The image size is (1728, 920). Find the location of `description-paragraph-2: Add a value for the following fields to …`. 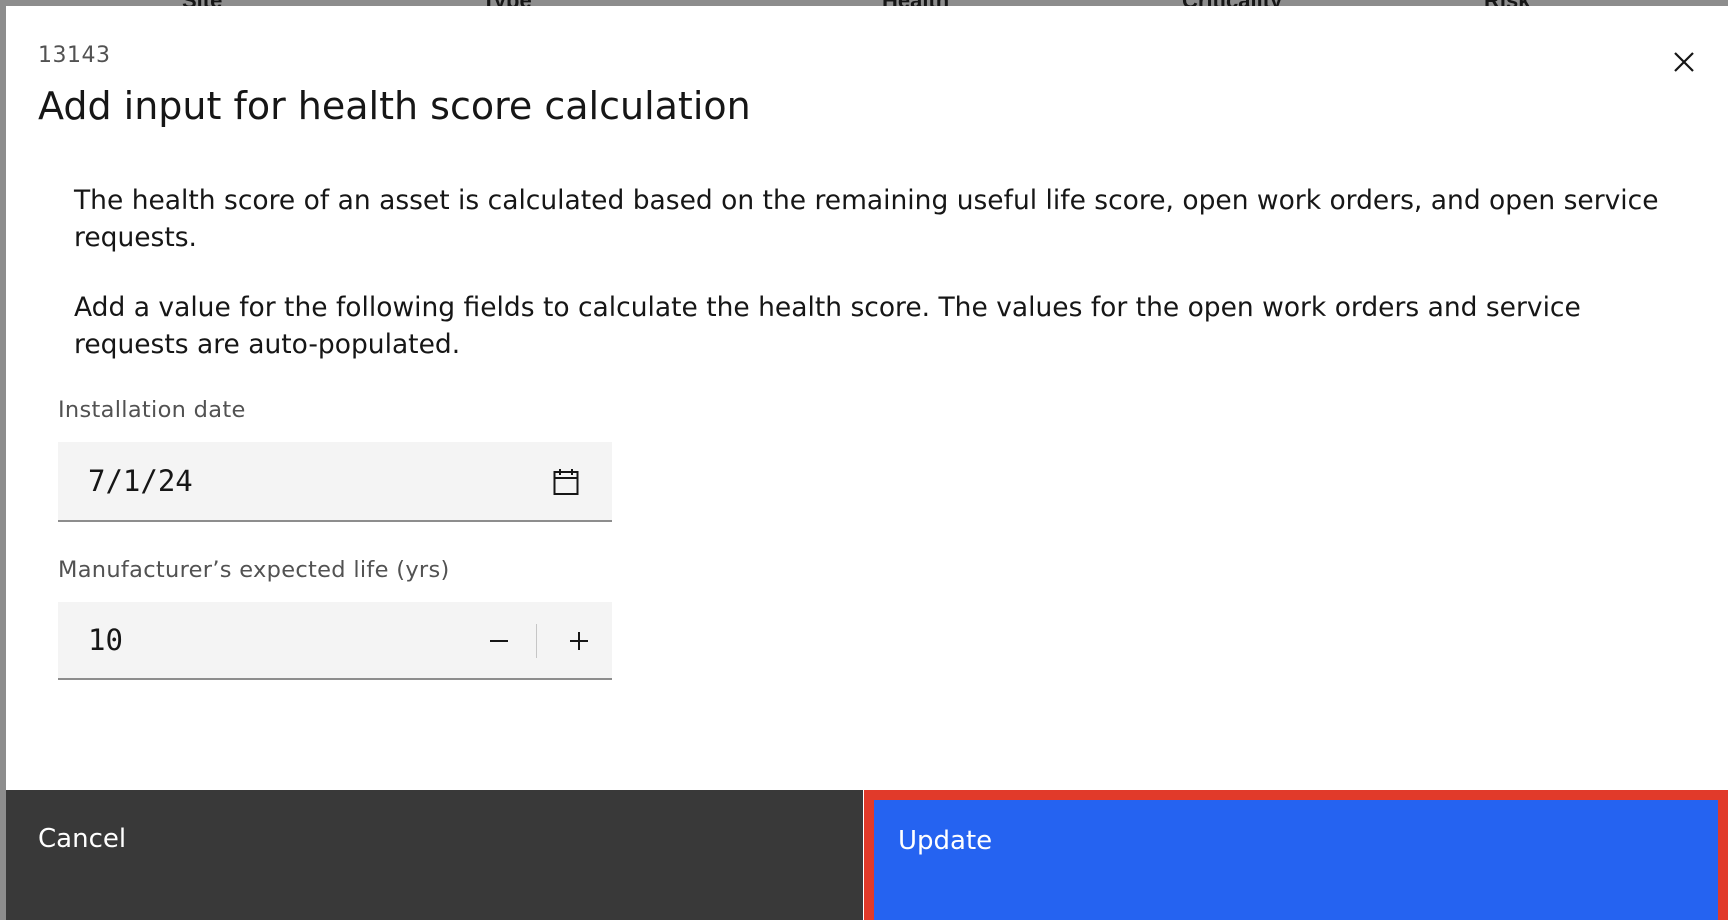

description-paragraph-2: Add a value for the following fields to … is located at coordinates (827, 326).